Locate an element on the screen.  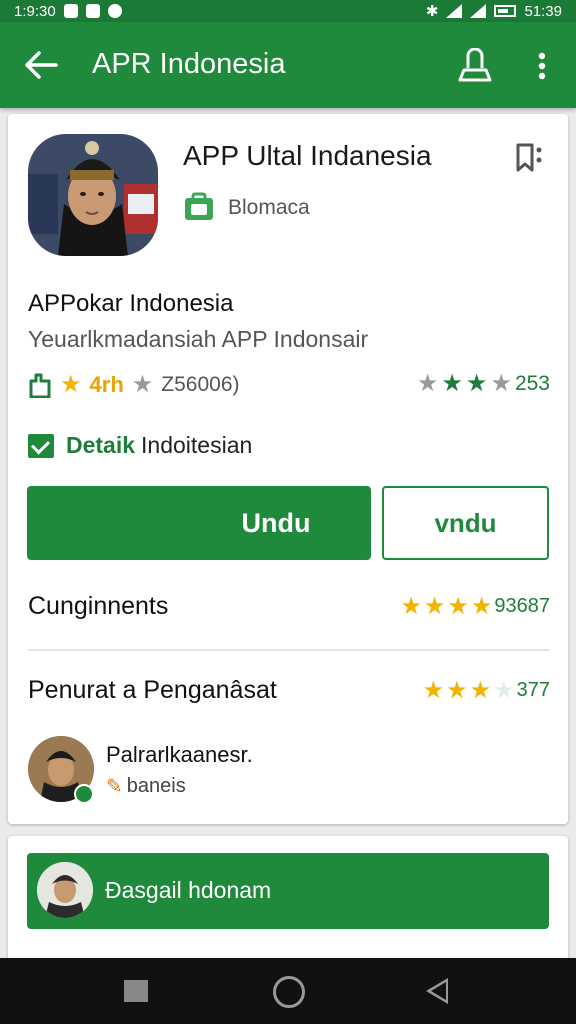
app-name: APPokar Indonesia is located at coordinates (131, 303).